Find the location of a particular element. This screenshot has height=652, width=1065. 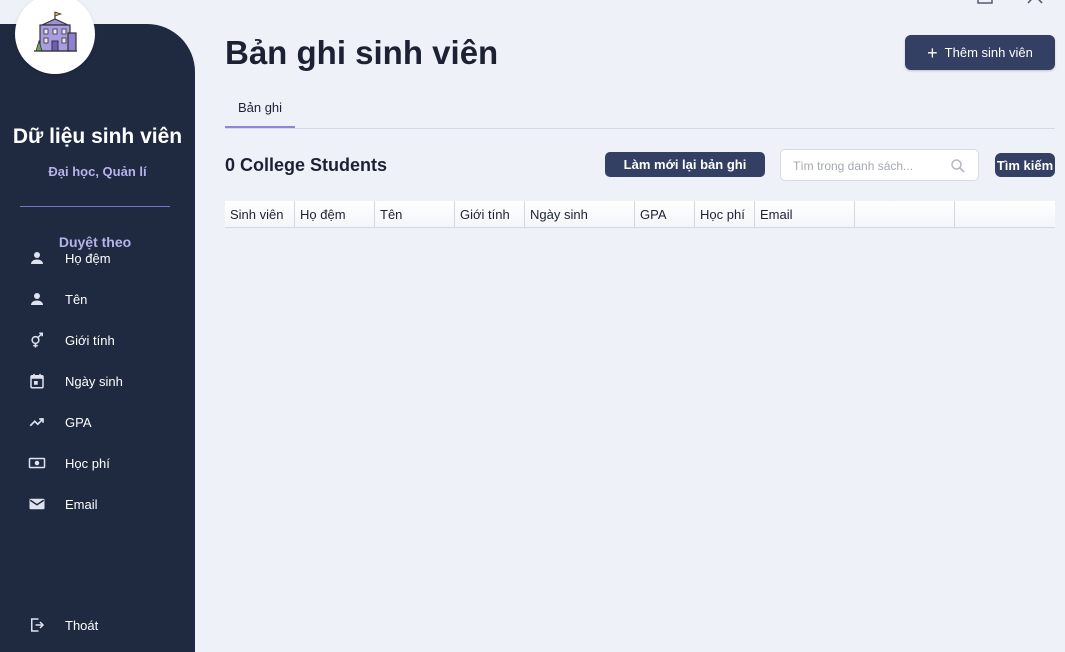

search-input is located at coordinates (868, 166).